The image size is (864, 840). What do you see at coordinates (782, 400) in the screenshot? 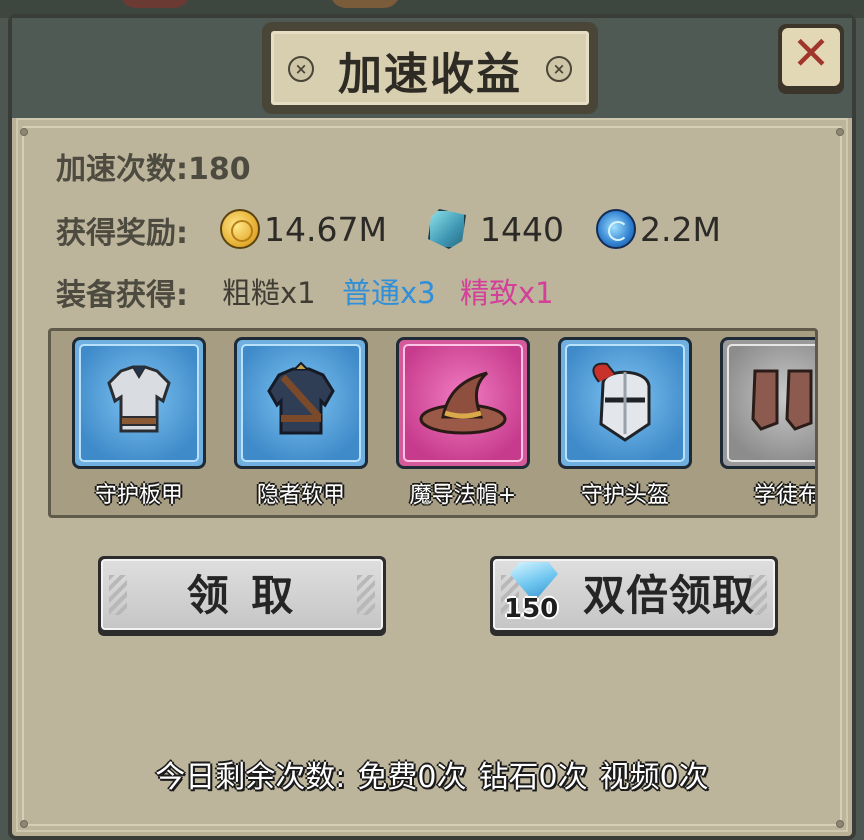
I see `cloth-boots-icon` at bounding box center [782, 400].